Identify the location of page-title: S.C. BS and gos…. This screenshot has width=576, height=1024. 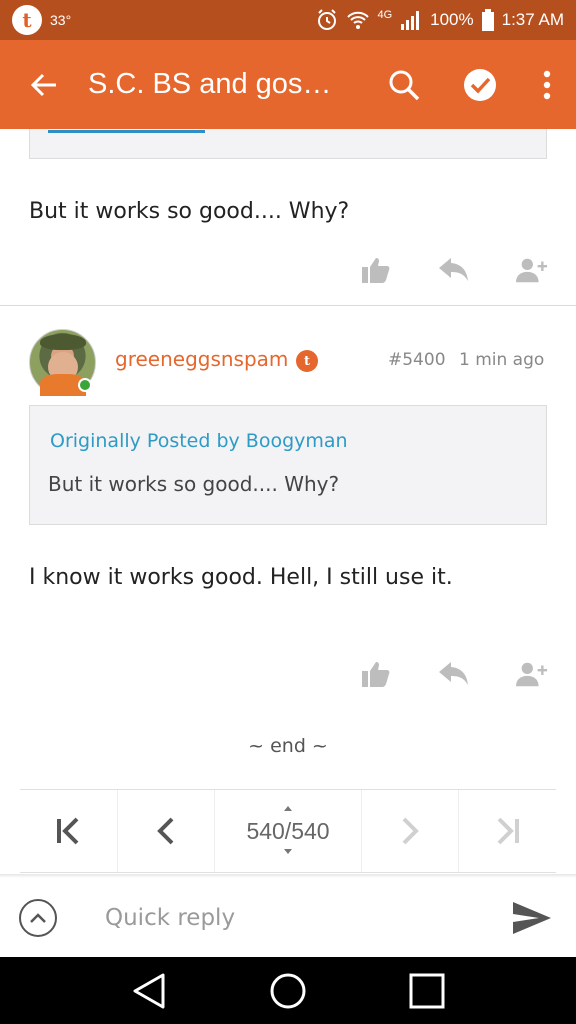
(210, 84).